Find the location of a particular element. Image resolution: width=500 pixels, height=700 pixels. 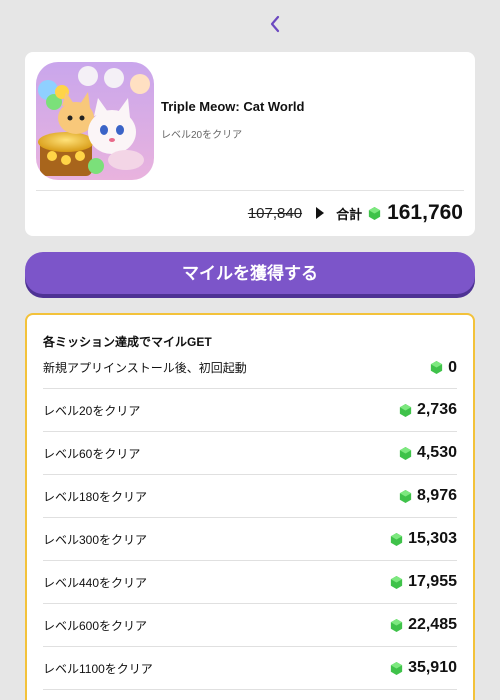

mission-reward: 17,955 is located at coordinates (423, 582).